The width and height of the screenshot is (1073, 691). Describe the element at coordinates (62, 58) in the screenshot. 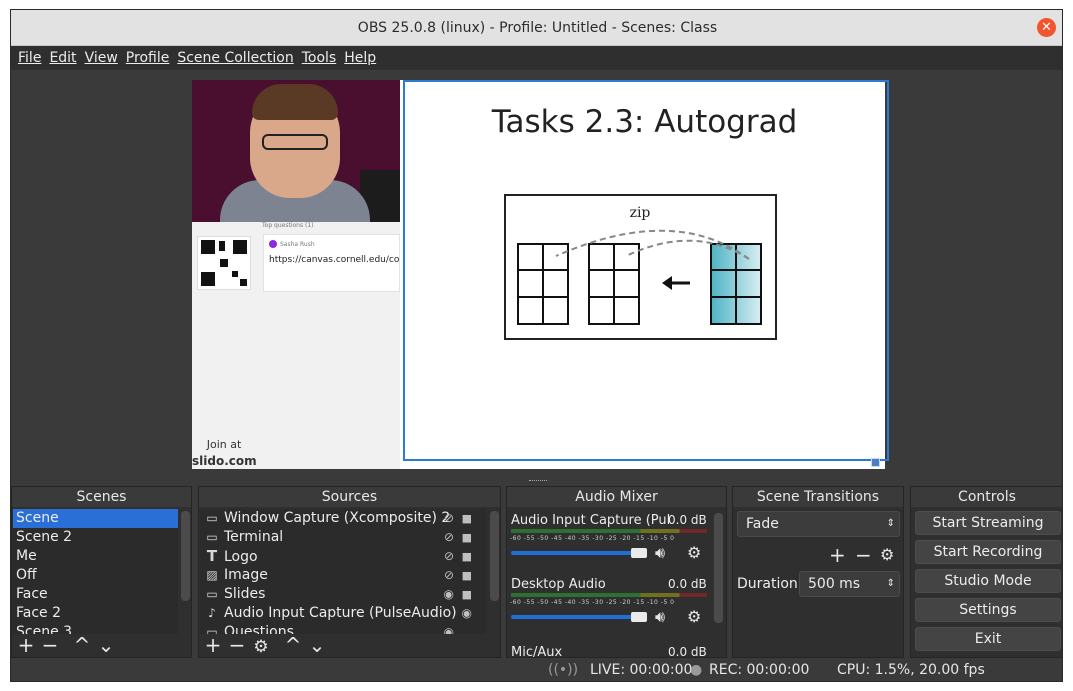

I see `menu-edit: Edit` at that location.